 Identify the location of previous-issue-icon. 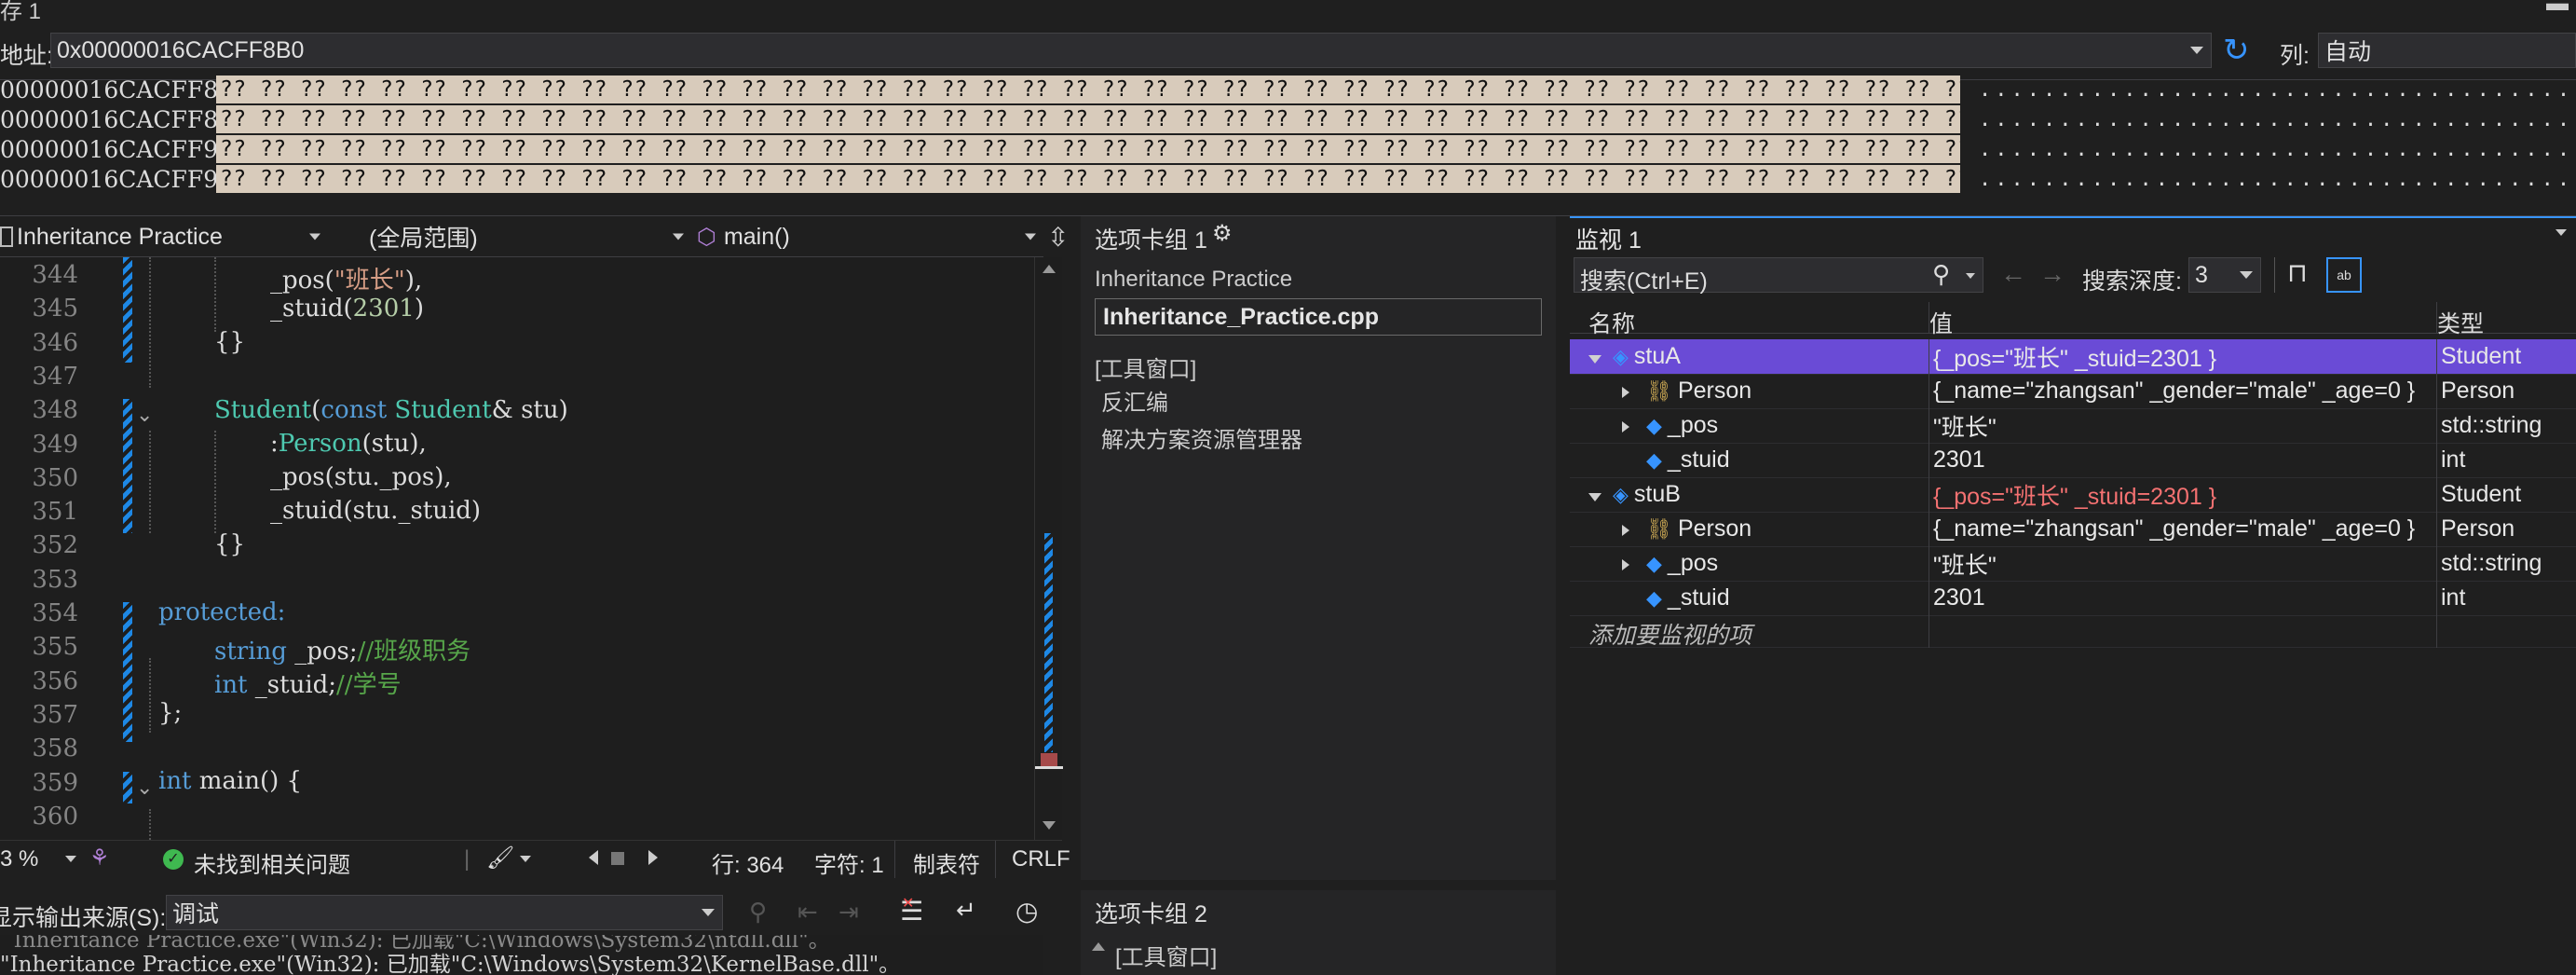
(593, 858).